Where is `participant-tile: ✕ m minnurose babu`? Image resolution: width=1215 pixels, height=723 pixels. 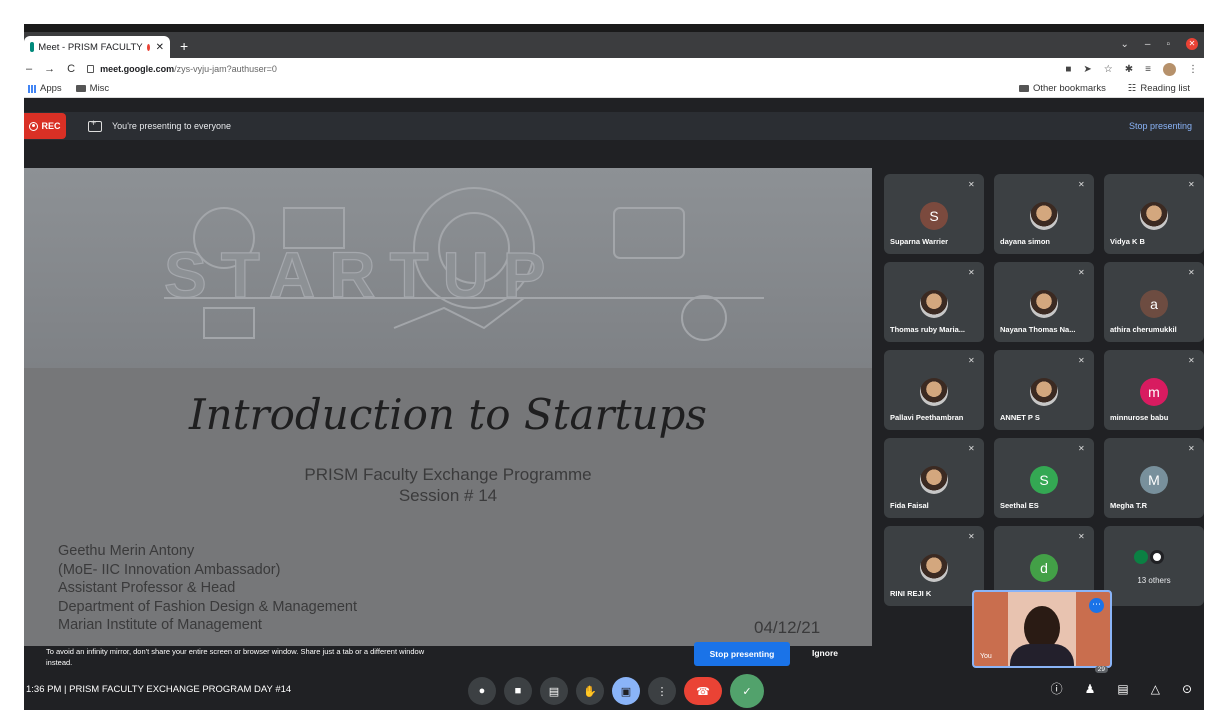 participant-tile: ✕ m minnurose babu is located at coordinates (1154, 390).